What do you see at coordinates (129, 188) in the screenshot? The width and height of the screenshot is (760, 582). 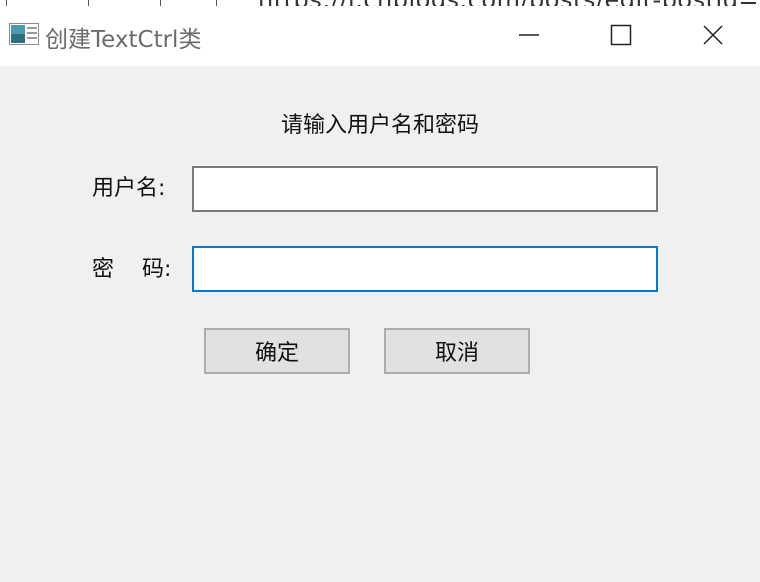 I see `username-label: 用户名:` at bounding box center [129, 188].